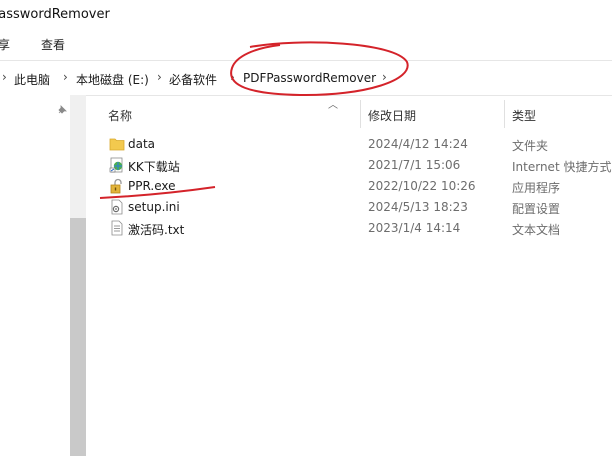 This screenshot has width=612, height=456. What do you see at coordinates (5, 44) in the screenshot?
I see `tab-share: 享` at bounding box center [5, 44].